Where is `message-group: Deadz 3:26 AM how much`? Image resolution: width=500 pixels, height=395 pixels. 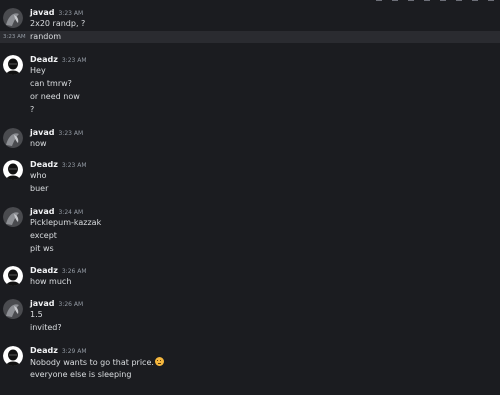 message-group: Deadz 3:26 AM how much is located at coordinates (250, 276).